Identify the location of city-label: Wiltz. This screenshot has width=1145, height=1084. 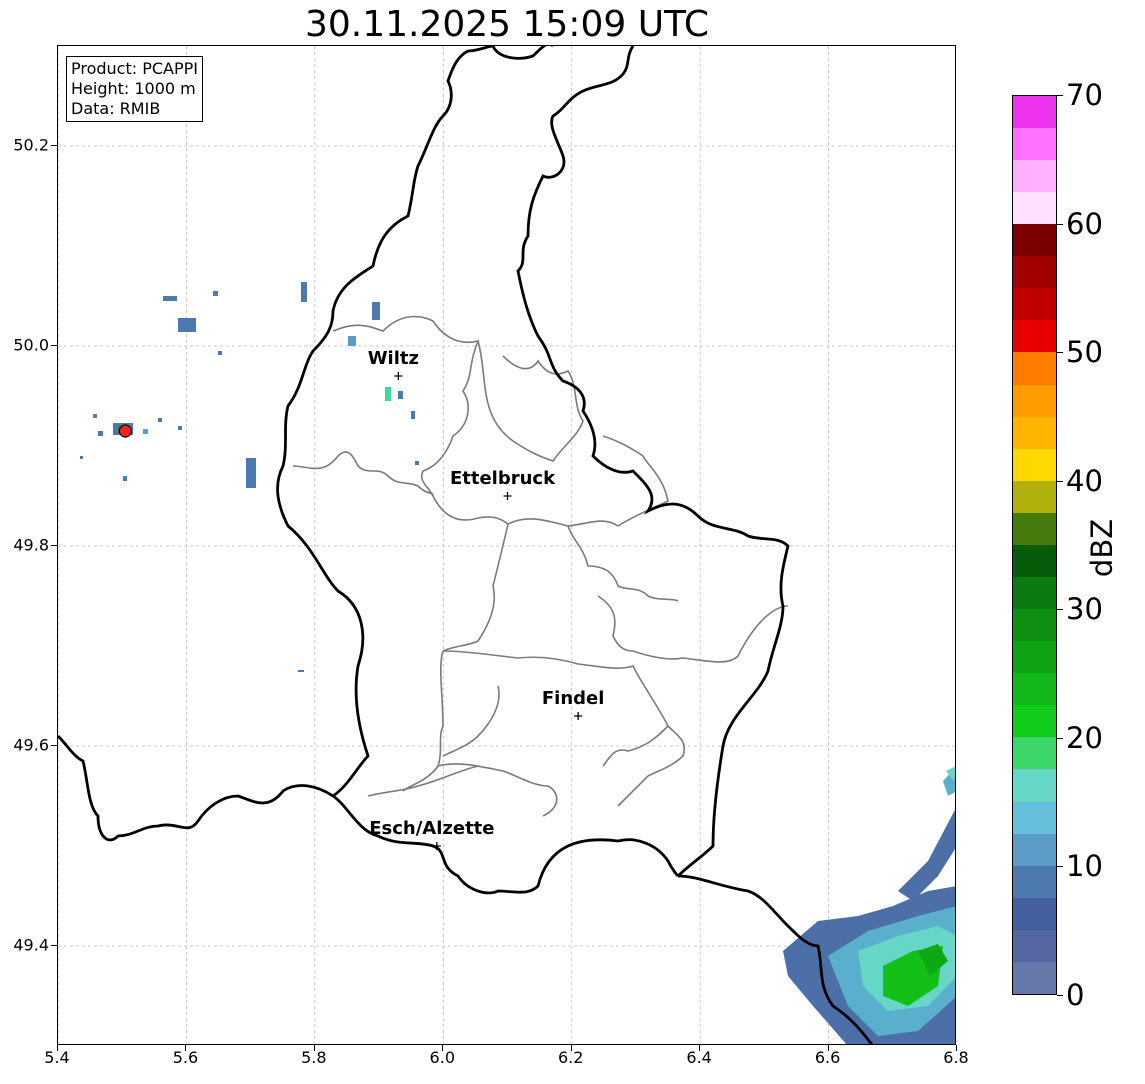
(393, 358).